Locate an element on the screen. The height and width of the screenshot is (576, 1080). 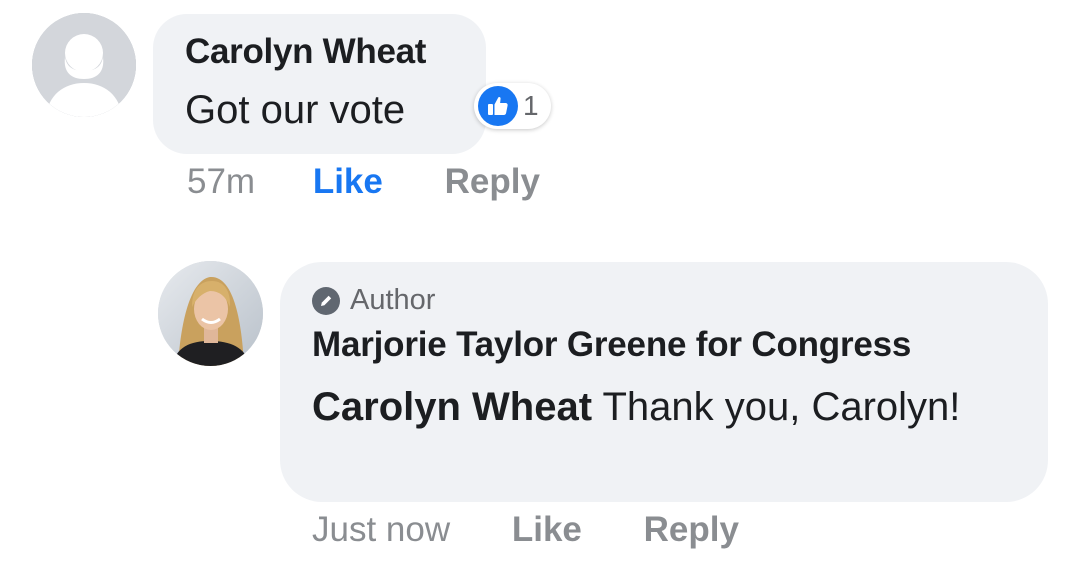
reply-timestamp: Just now is located at coordinates (381, 530).